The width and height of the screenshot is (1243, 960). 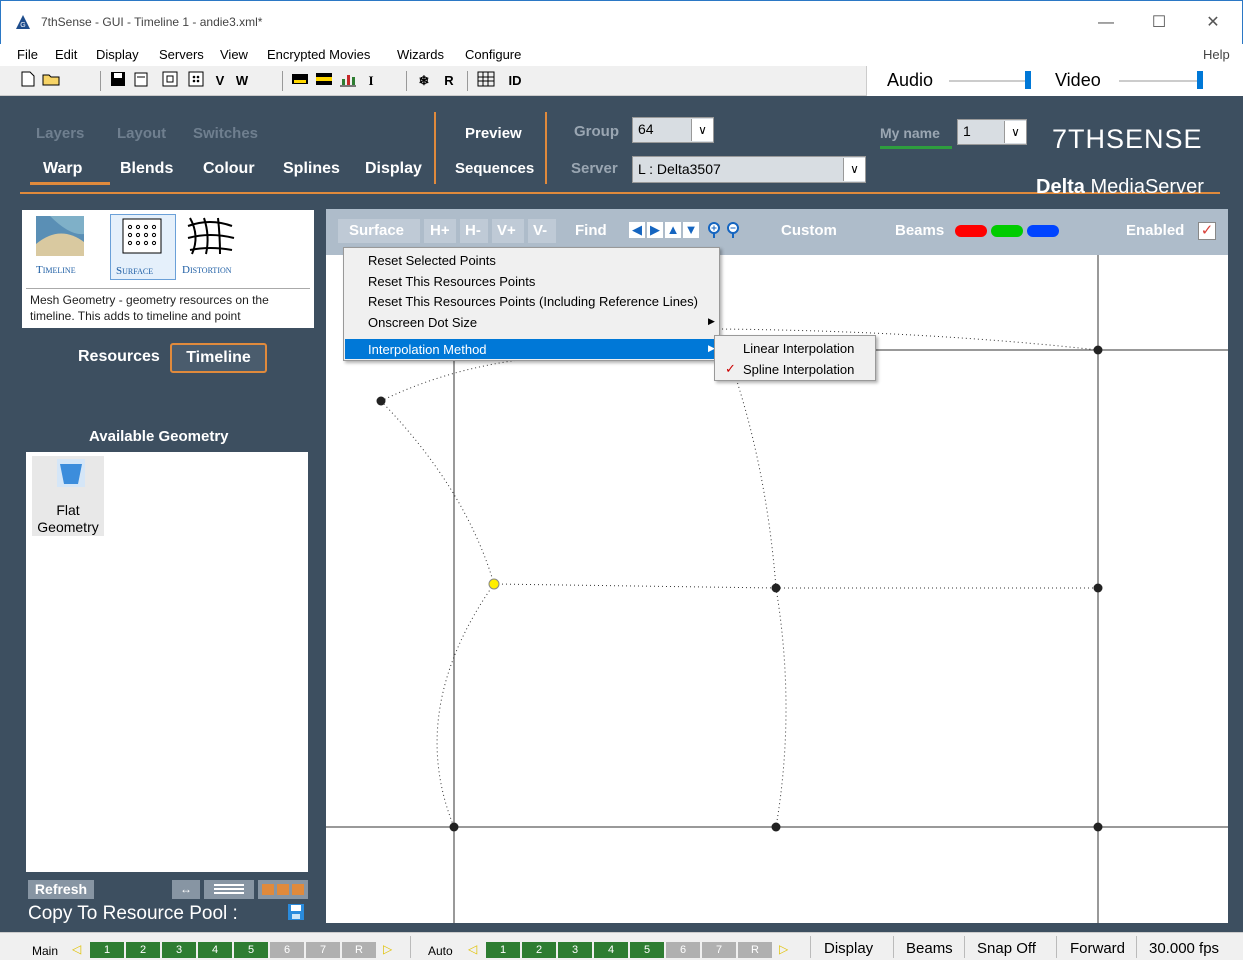 What do you see at coordinates (1200, 80) in the screenshot?
I see `video-slider-thumb` at bounding box center [1200, 80].